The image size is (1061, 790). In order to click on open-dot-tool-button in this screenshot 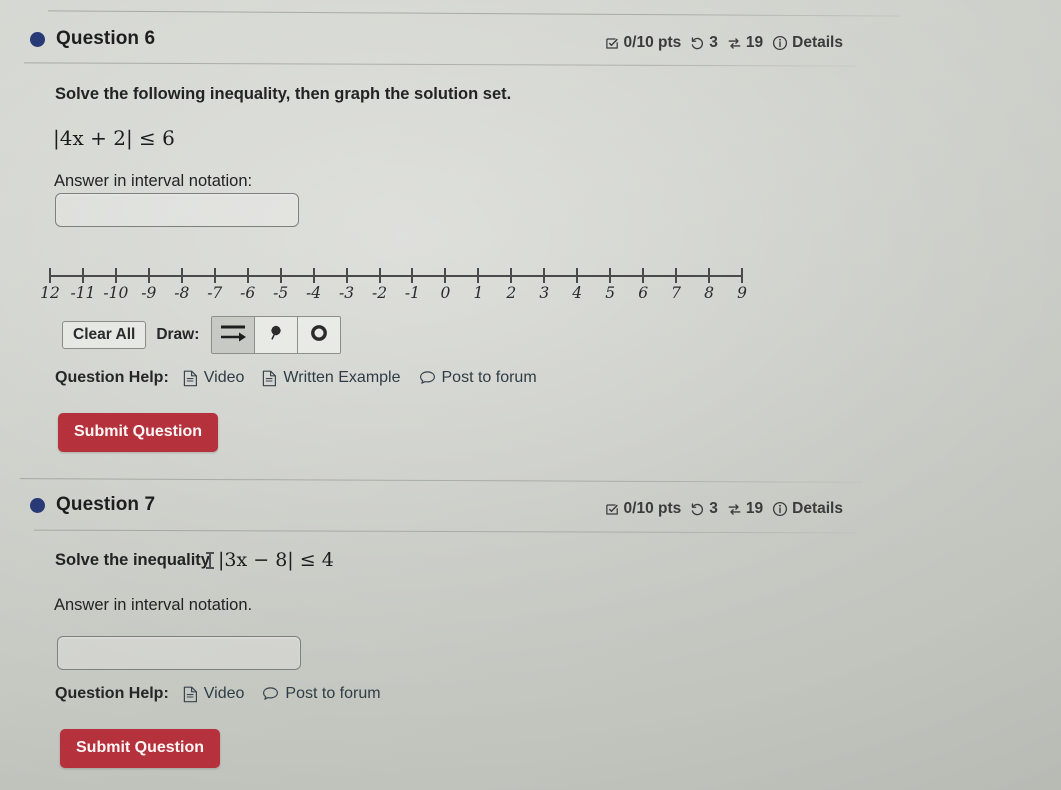, I will do `click(319, 335)`.